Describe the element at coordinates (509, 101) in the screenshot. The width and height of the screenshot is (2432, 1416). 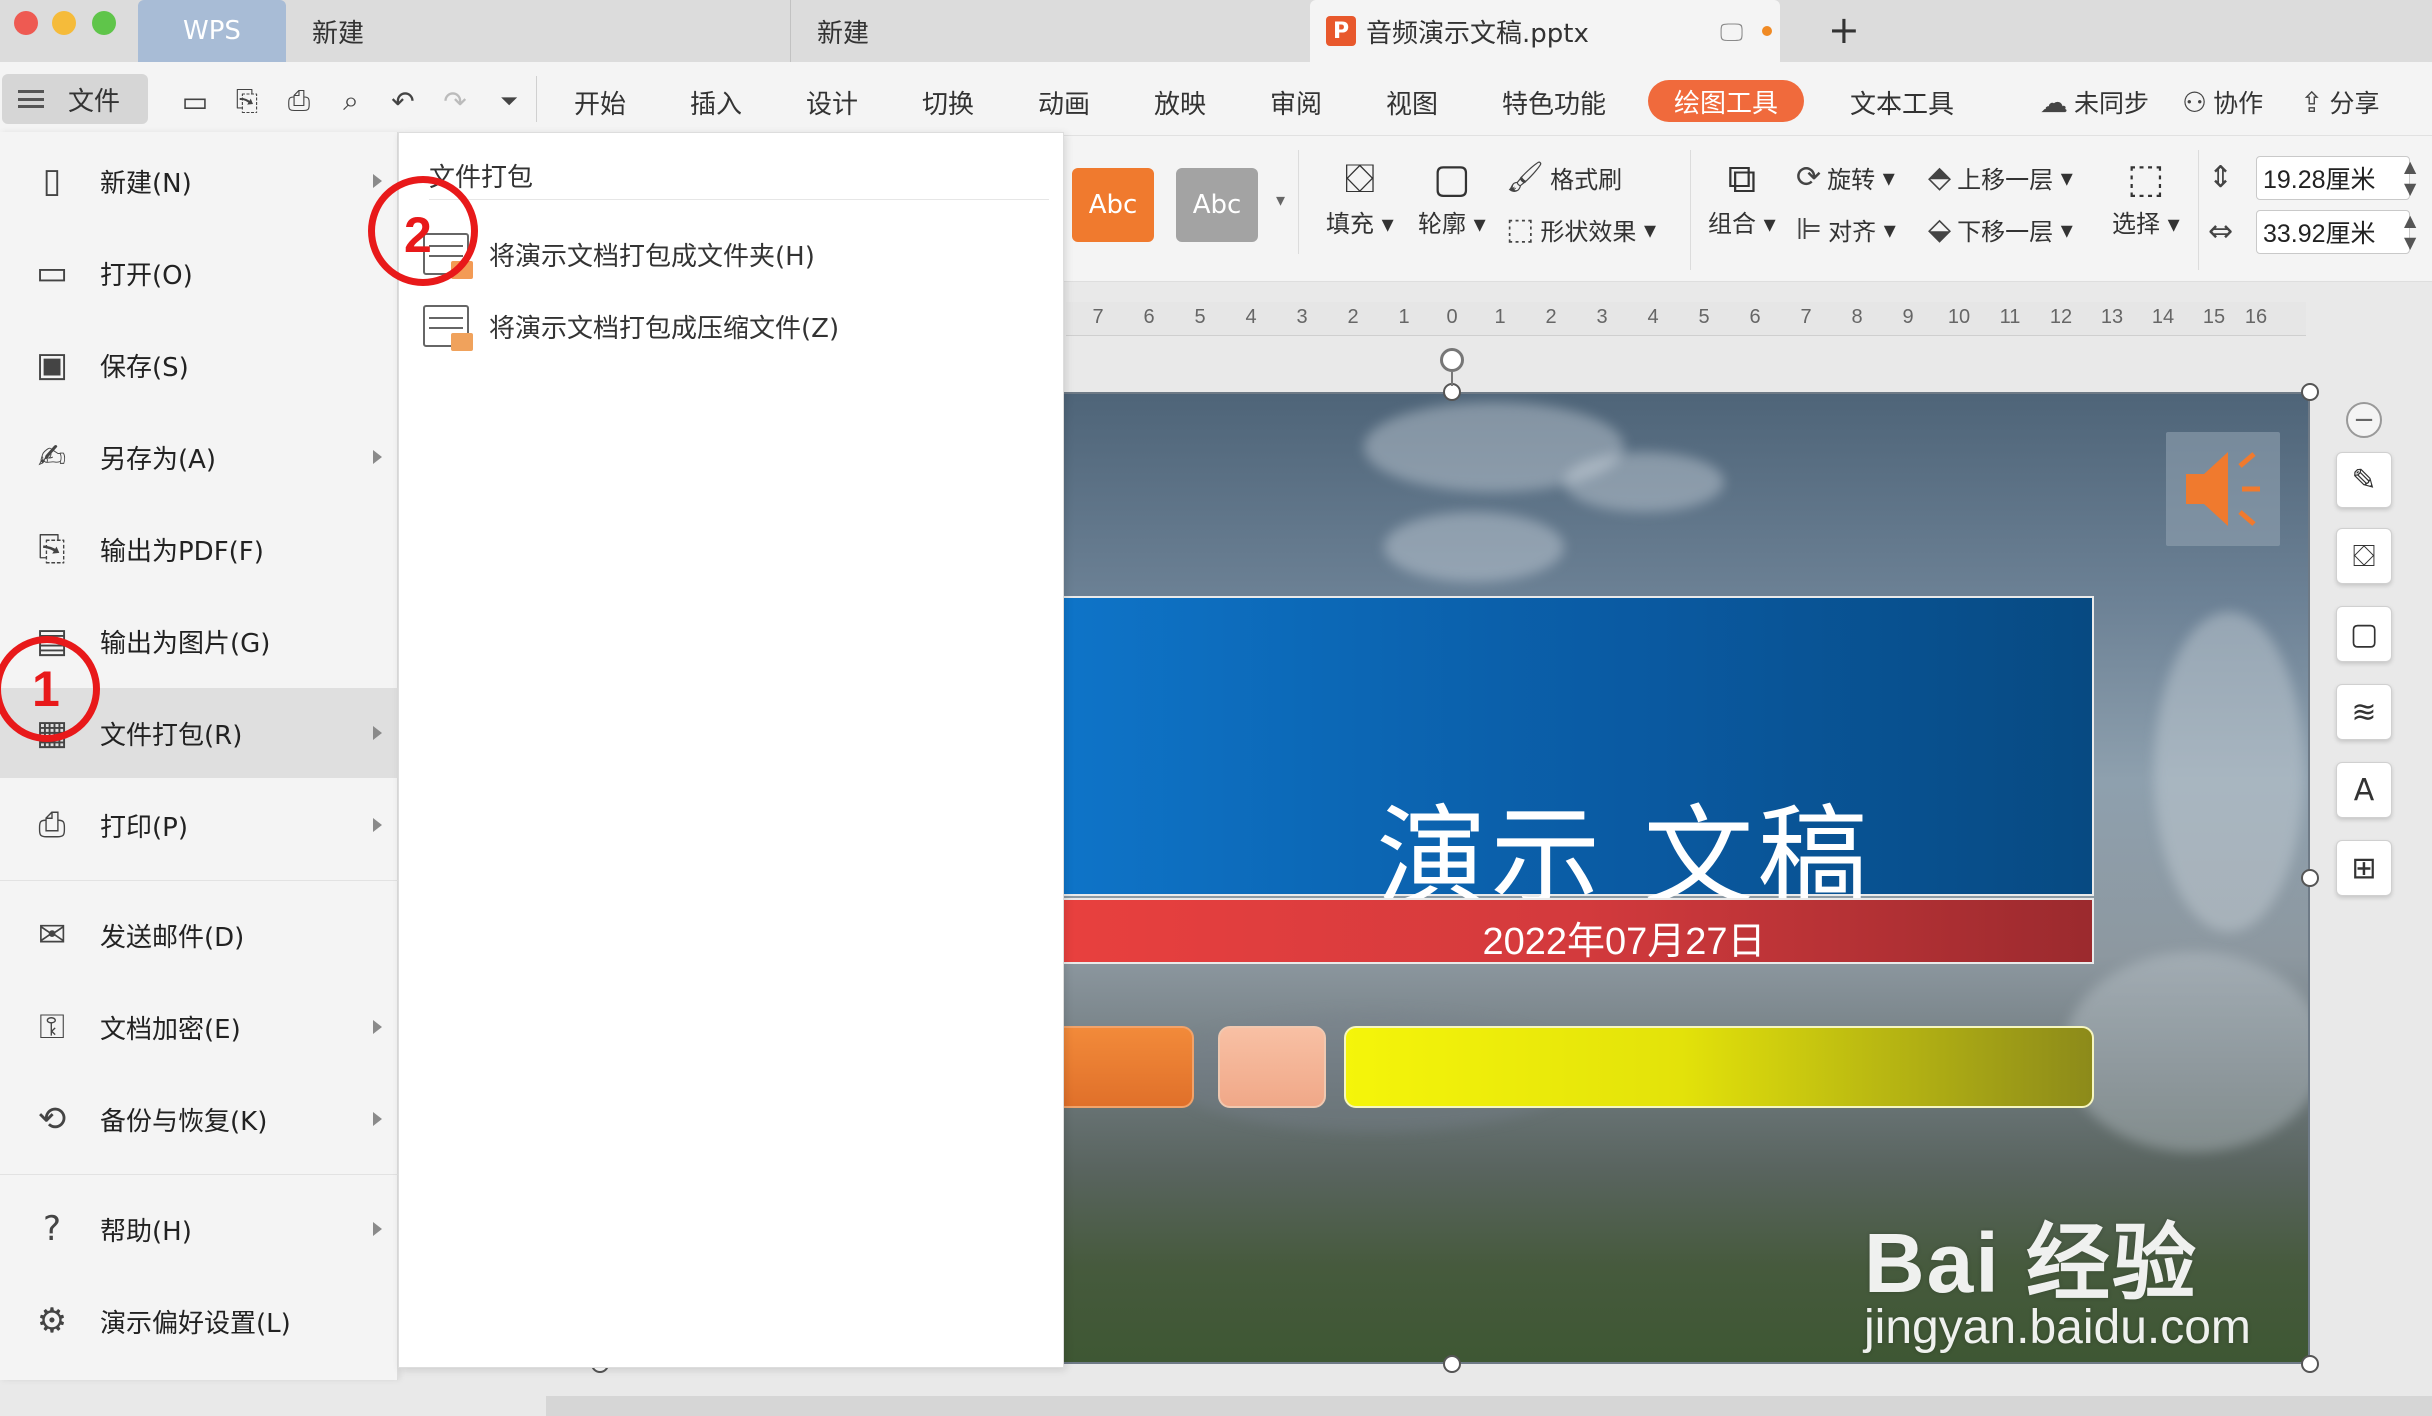
I see `customize-toolbar-icon: ⏷` at that location.